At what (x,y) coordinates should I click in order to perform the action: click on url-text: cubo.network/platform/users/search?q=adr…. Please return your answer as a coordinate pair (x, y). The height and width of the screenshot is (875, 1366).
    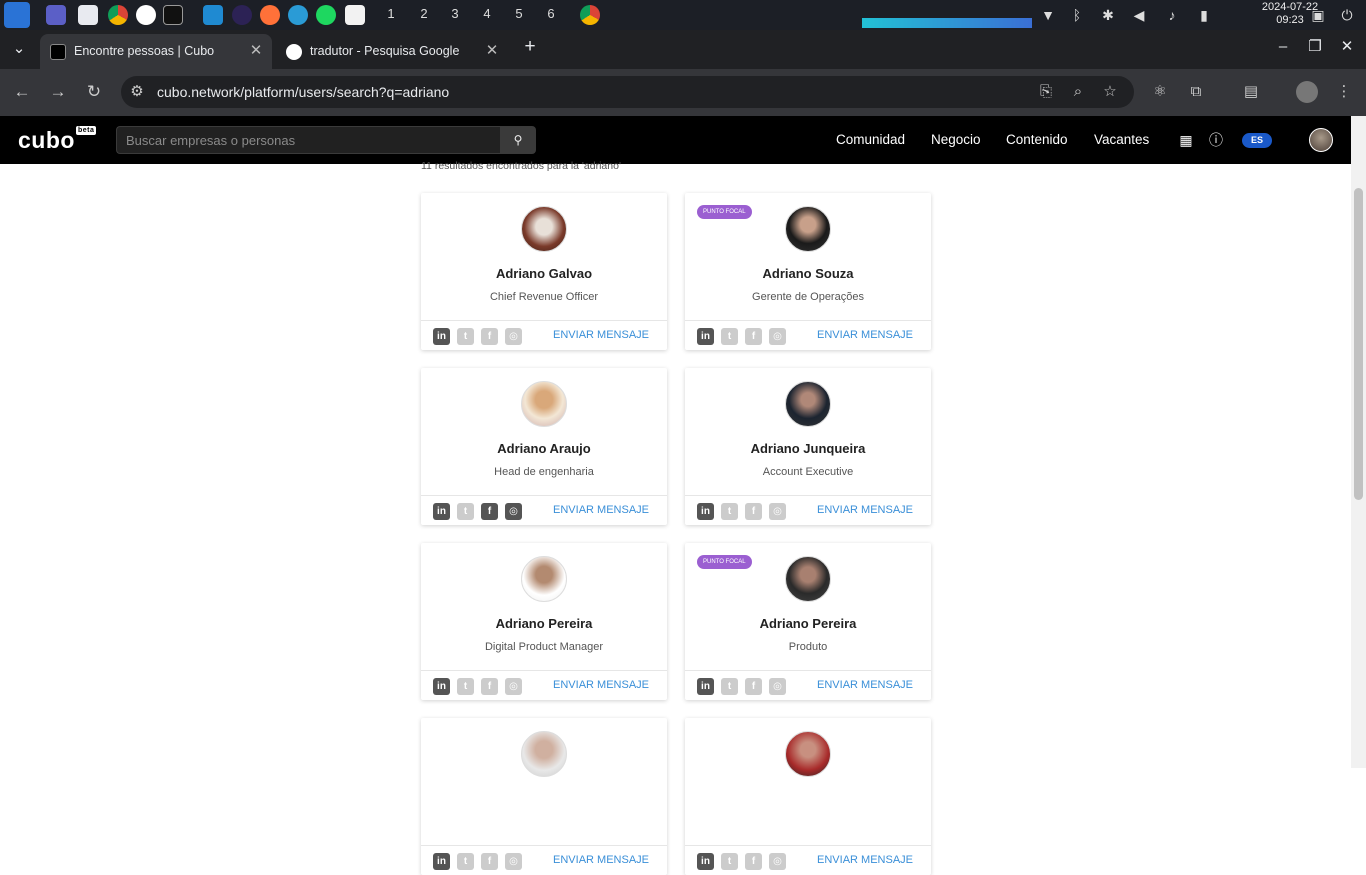
    Looking at the image, I should click on (303, 92).